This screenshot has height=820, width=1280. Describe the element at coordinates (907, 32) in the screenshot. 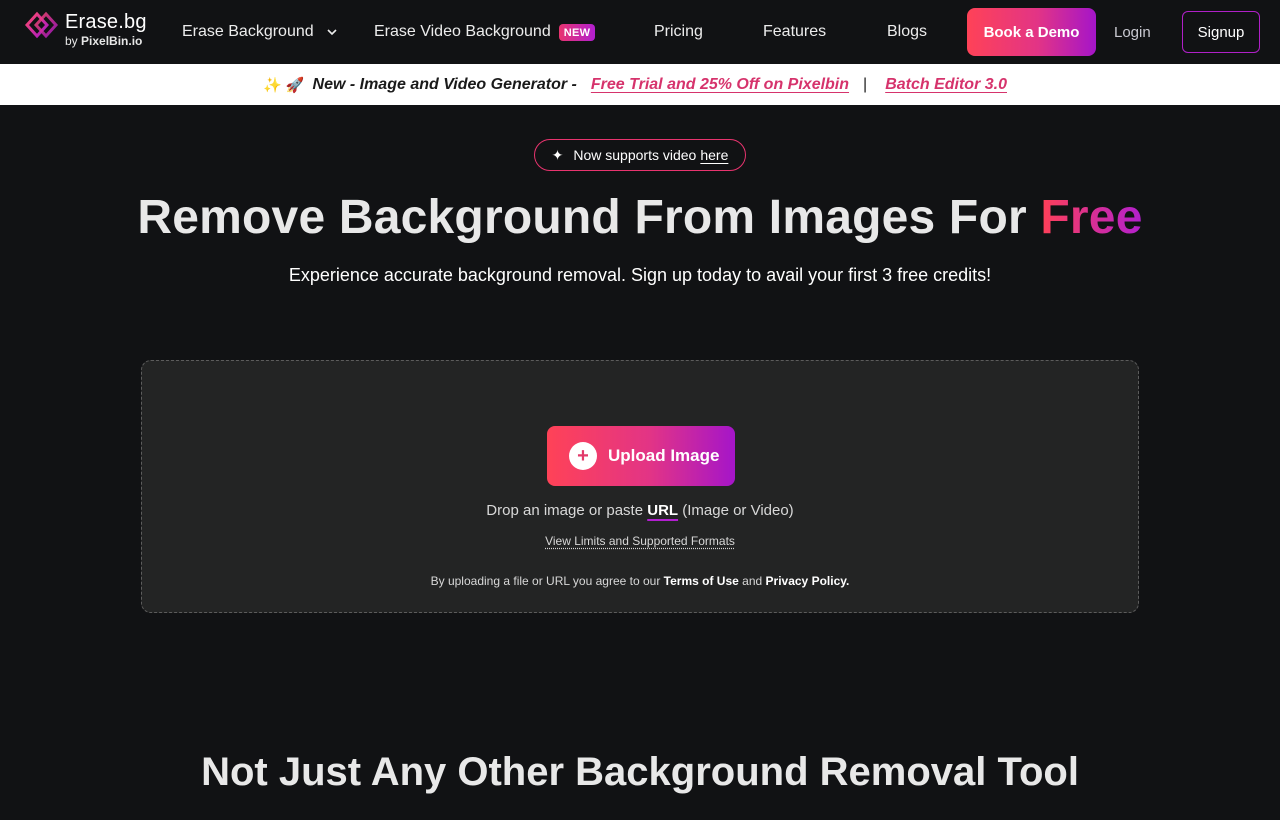

I see `nav-item-blogs: Blogs` at that location.